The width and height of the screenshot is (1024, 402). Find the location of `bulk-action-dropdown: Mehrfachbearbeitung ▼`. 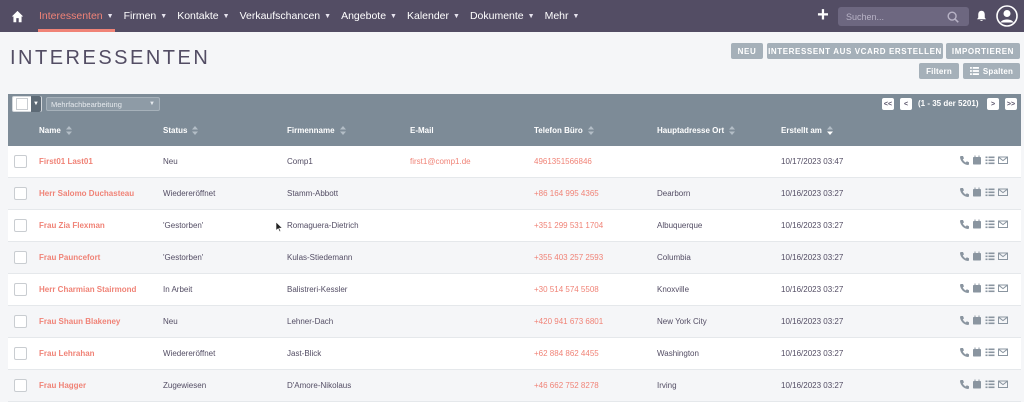

bulk-action-dropdown: Mehrfachbearbeitung ▼ is located at coordinates (103, 104).